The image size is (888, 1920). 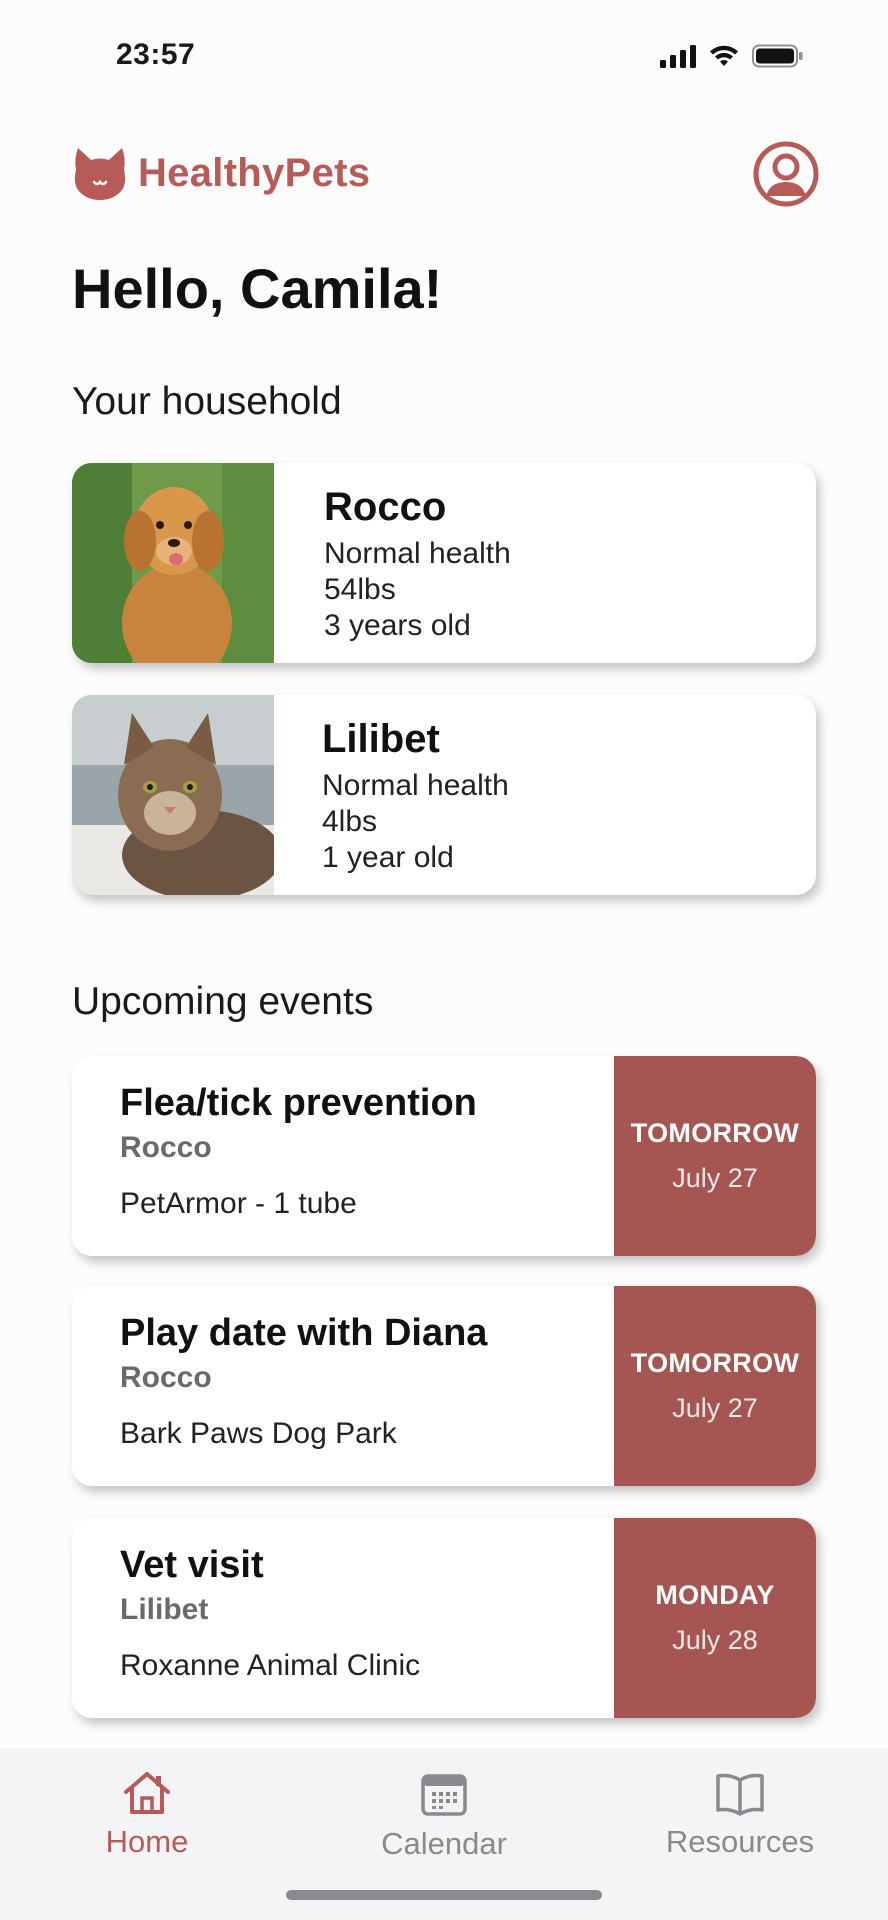 I want to click on battery-icon, so click(x=777, y=56).